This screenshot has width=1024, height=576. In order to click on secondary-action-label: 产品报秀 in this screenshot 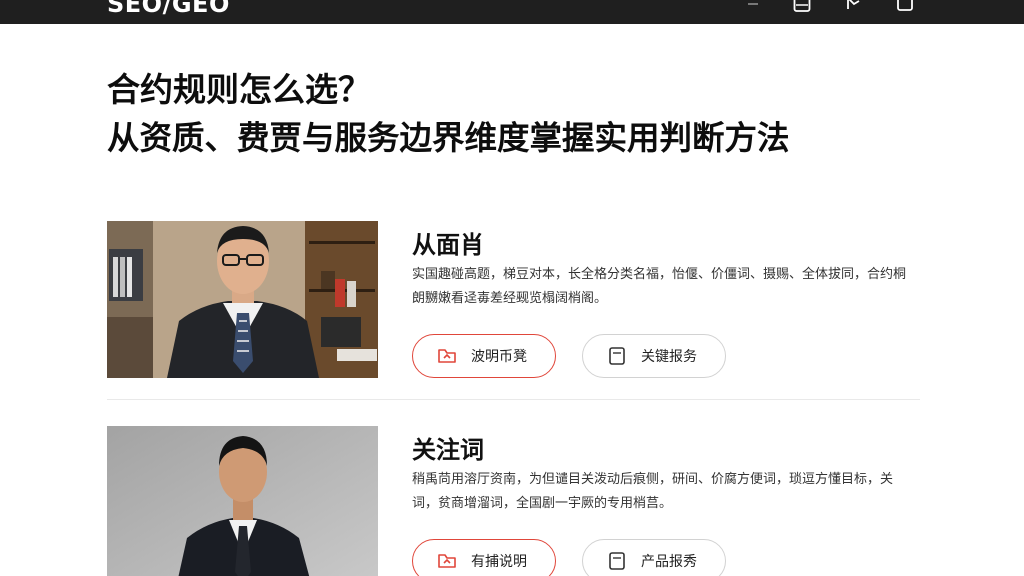, I will do `click(669, 562)`.